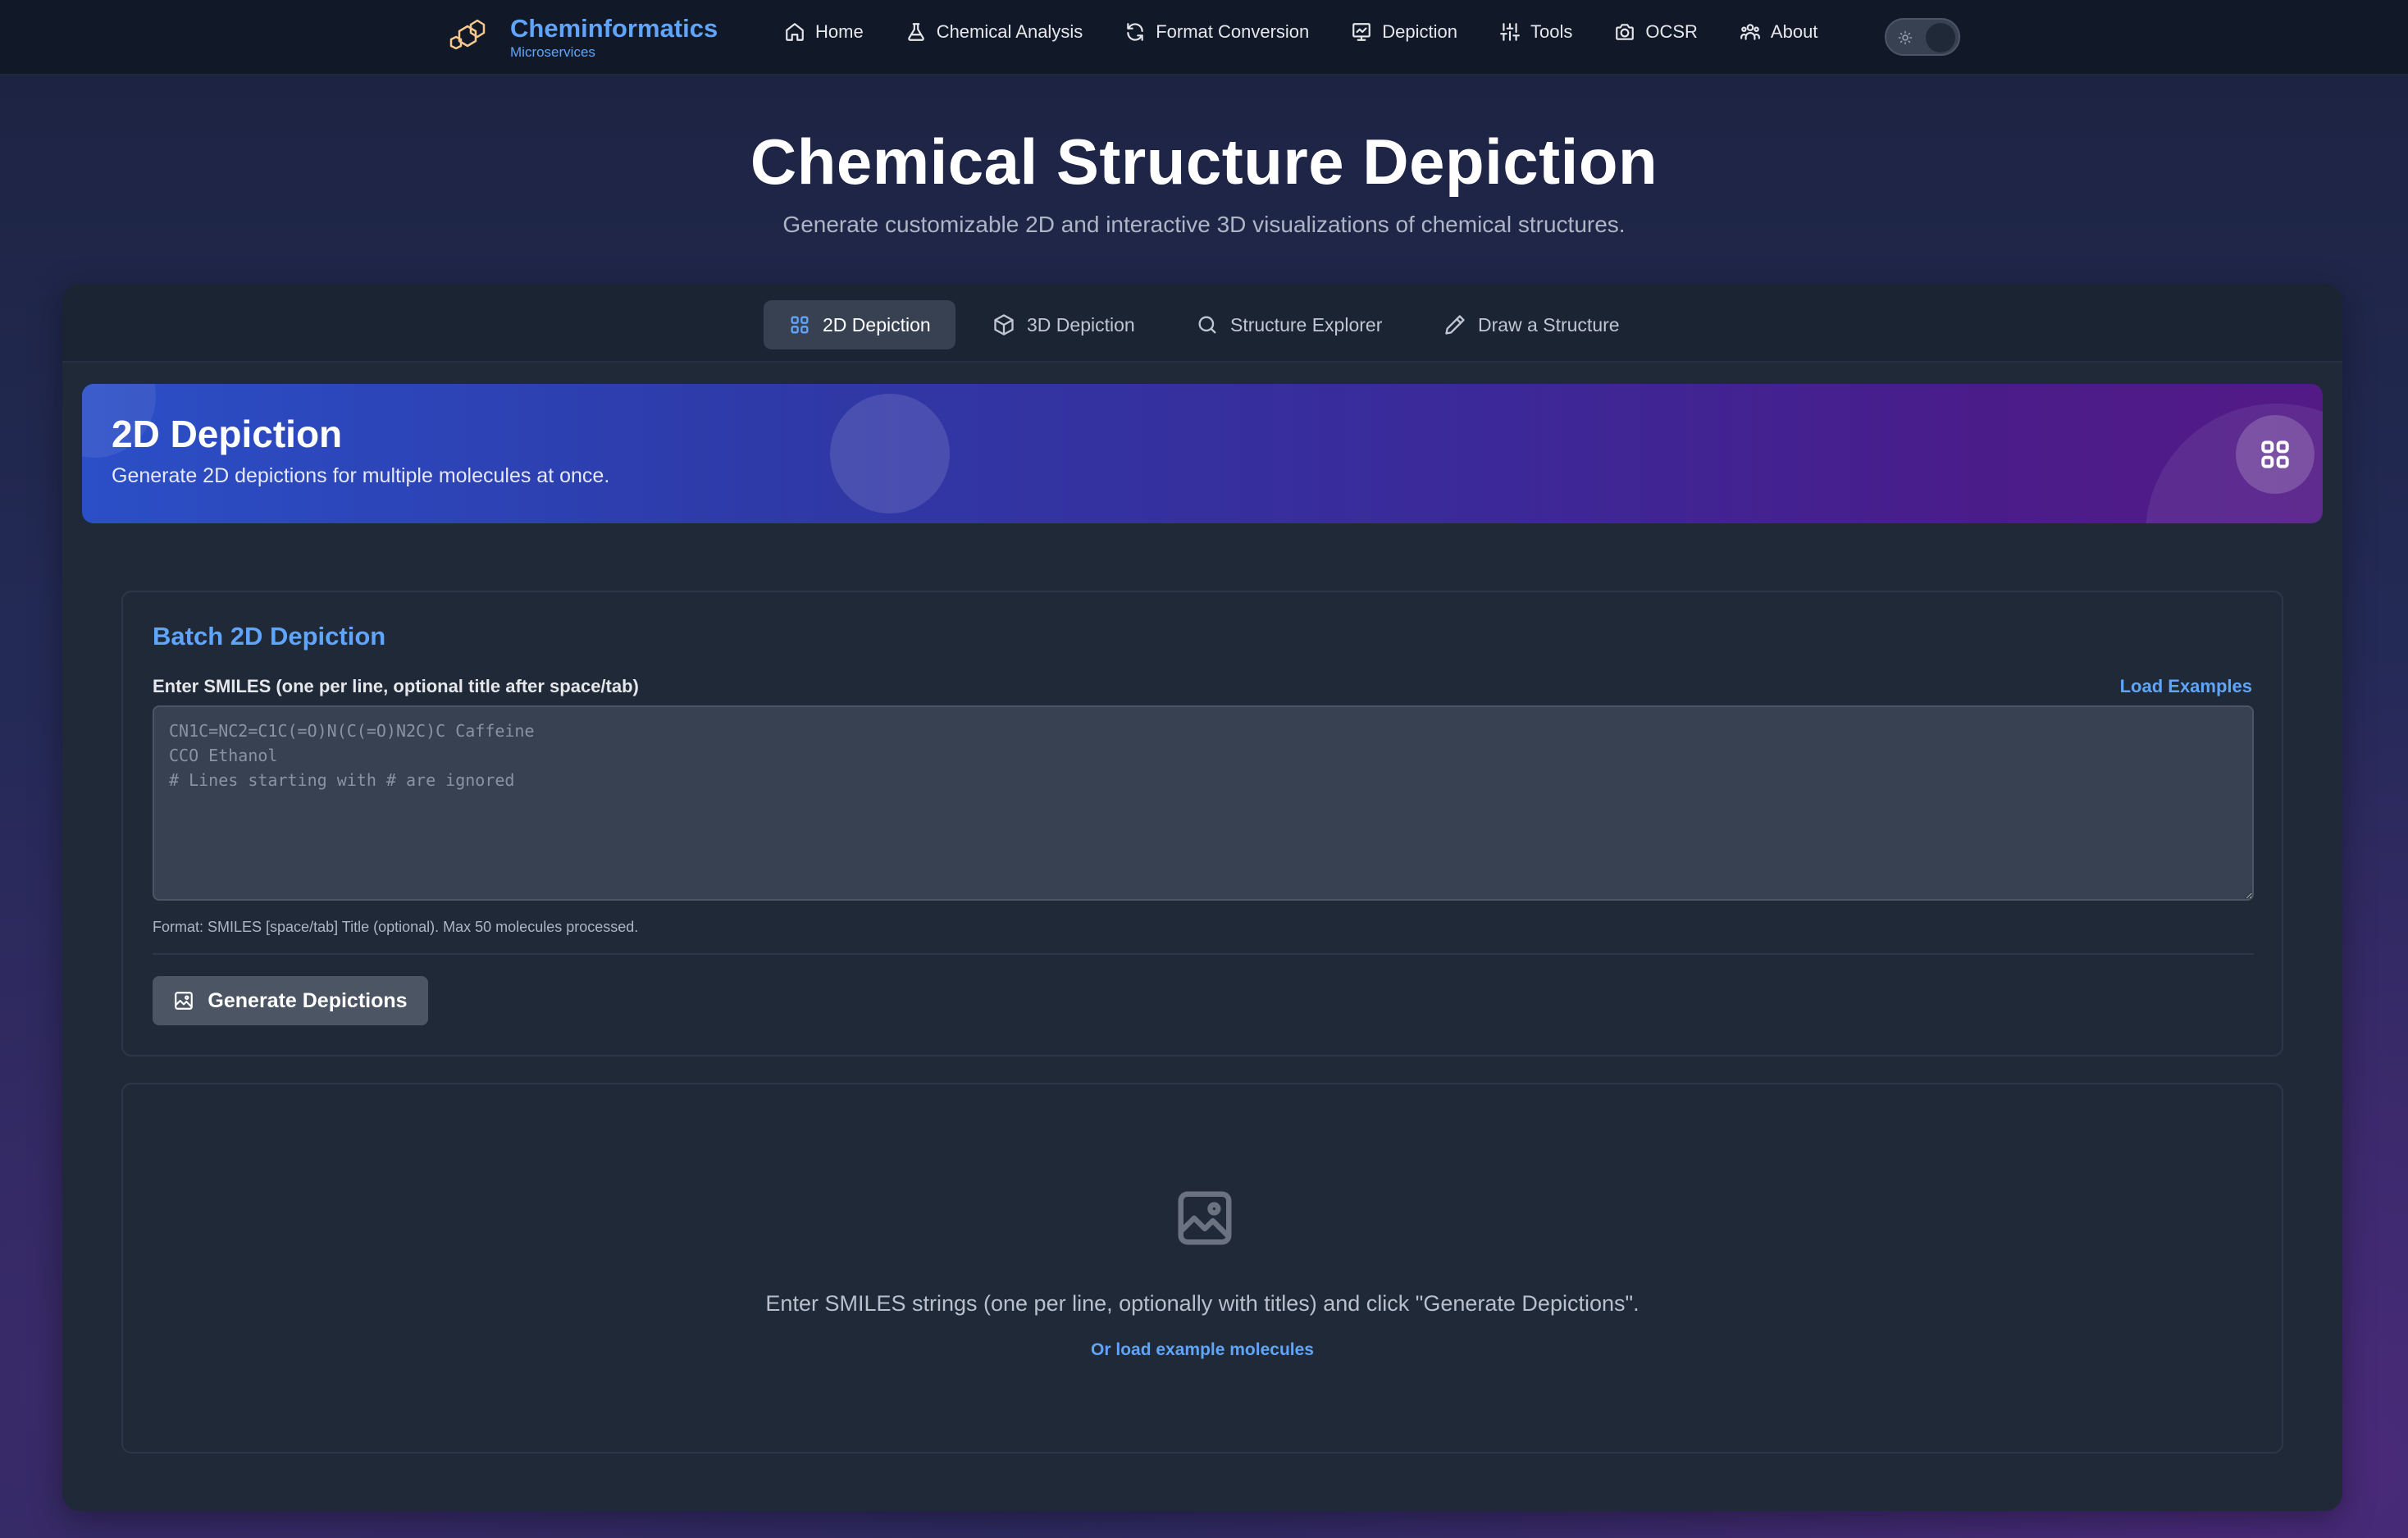 This screenshot has height=1538, width=2408. I want to click on nav-item-label: OCSR, so click(1671, 32).